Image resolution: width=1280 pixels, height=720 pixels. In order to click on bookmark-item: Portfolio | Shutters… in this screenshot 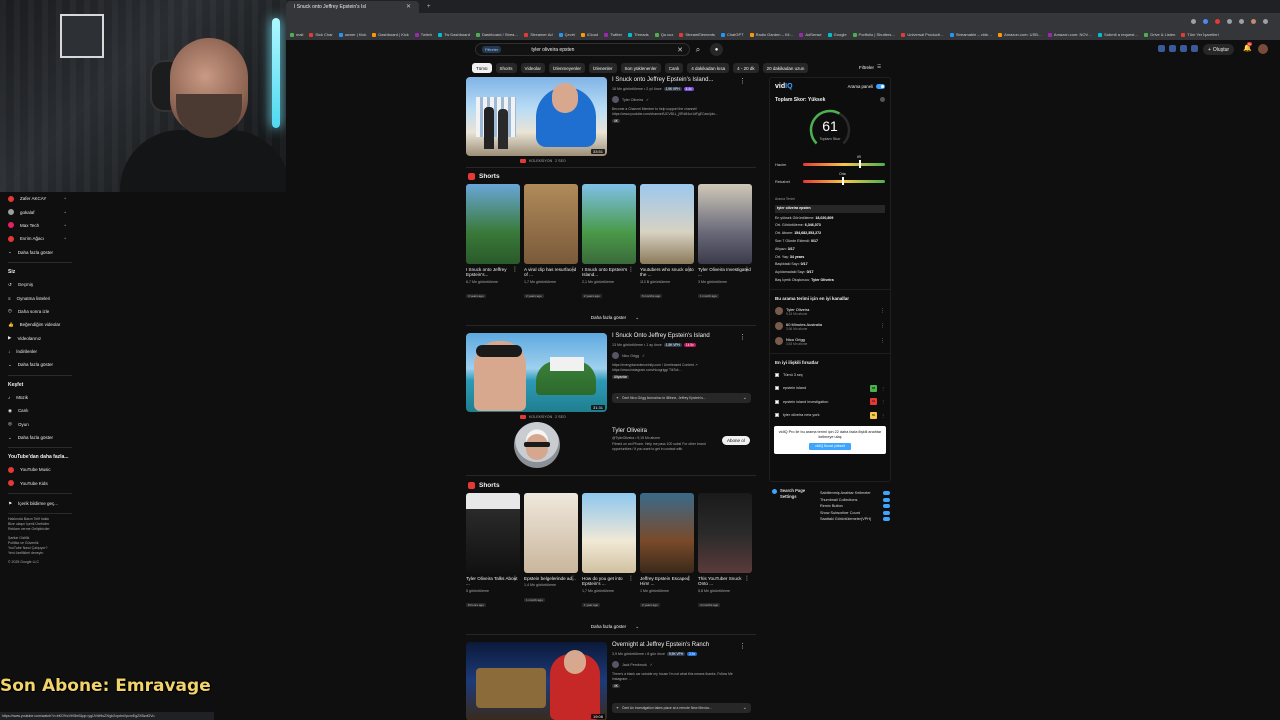, I will do `click(873, 34)`.